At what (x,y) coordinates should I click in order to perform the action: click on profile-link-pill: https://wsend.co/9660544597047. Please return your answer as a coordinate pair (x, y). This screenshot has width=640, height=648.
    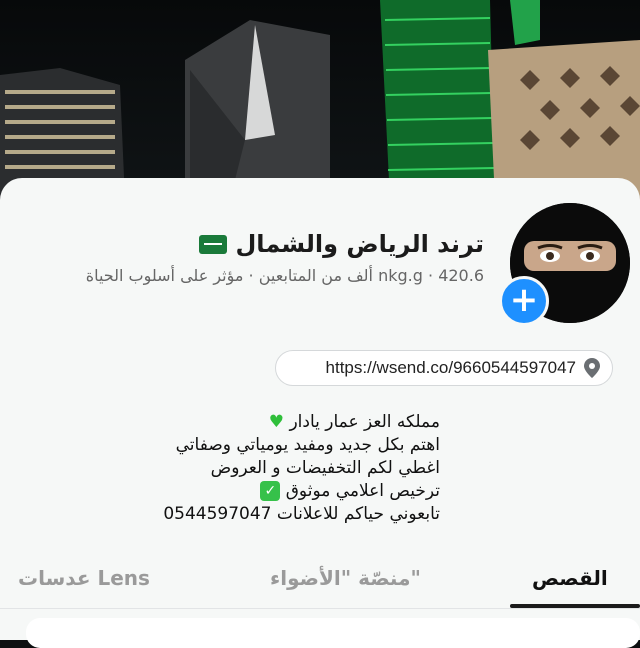
    Looking at the image, I should click on (444, 368).